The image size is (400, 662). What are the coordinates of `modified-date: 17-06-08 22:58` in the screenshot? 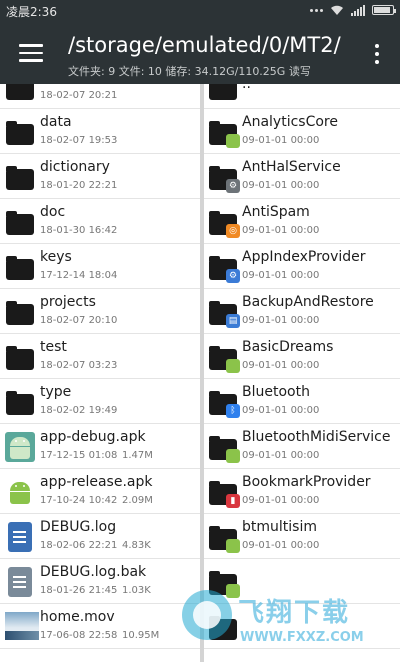 It's located at (79, 635).